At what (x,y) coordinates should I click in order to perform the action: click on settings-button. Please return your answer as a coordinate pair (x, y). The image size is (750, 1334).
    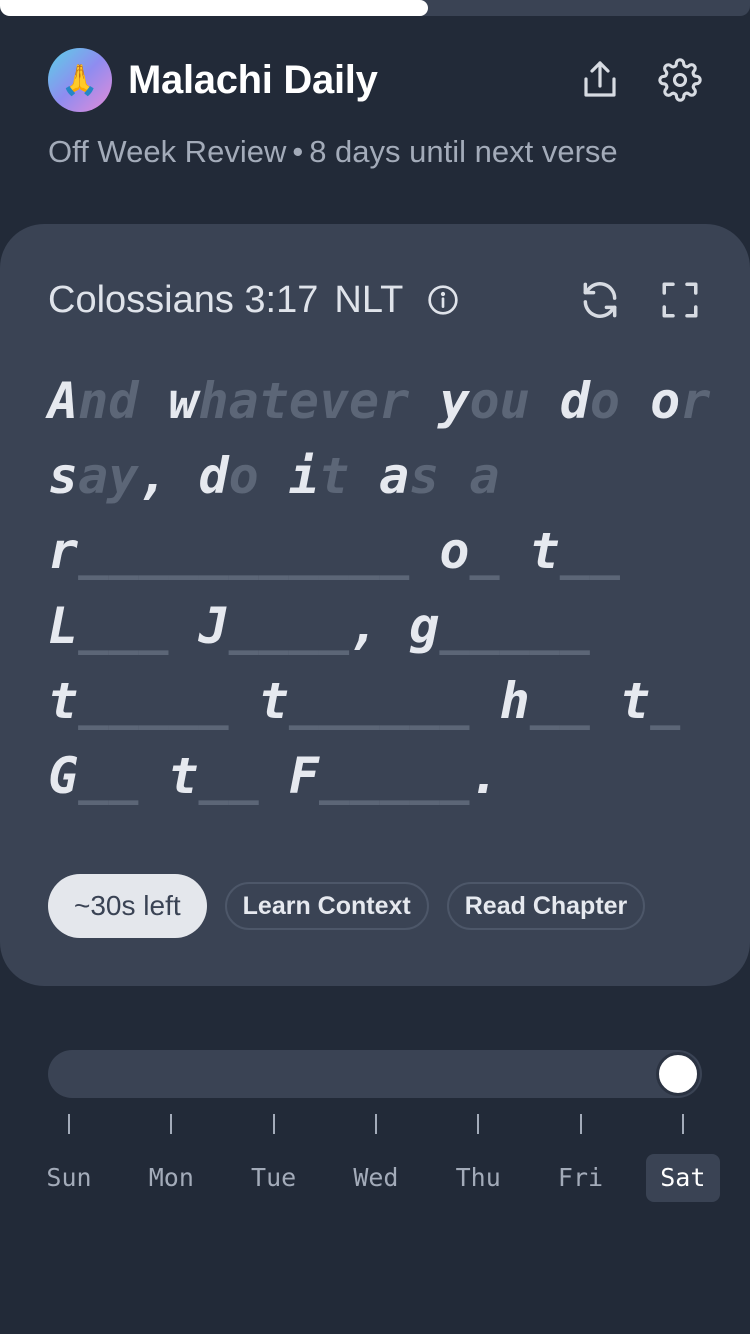
    Looking at the image, I should click on (680, 80).